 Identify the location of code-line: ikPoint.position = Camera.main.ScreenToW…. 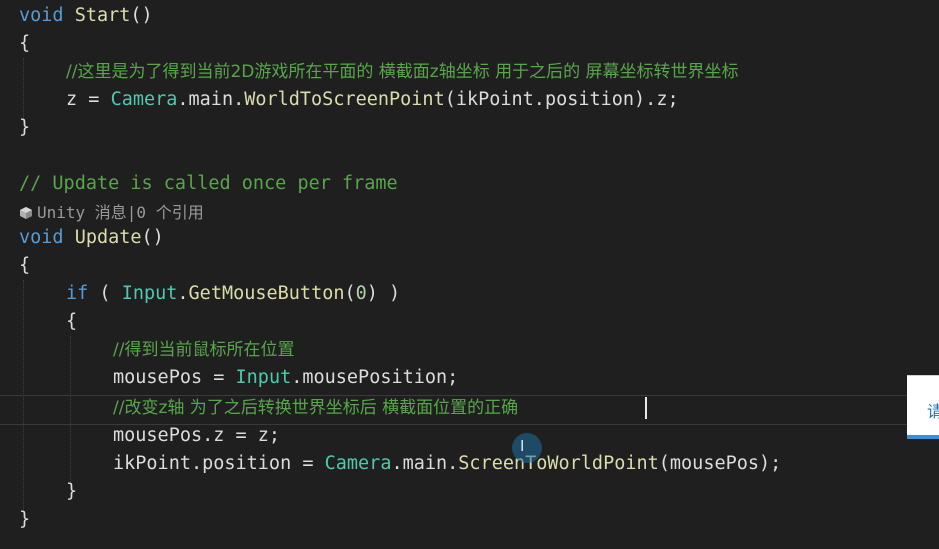
(447, 464).